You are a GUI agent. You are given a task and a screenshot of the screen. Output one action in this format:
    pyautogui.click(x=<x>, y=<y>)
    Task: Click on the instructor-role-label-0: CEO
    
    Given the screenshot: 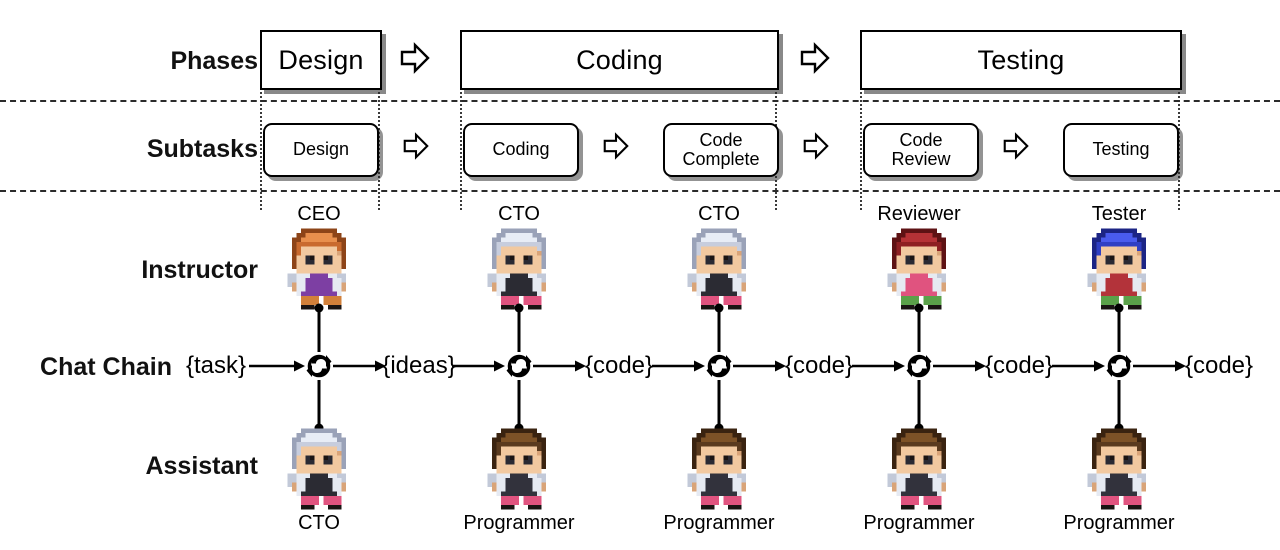 What is the action you would take?
    pyautogui.click(x=319, y=214)
    